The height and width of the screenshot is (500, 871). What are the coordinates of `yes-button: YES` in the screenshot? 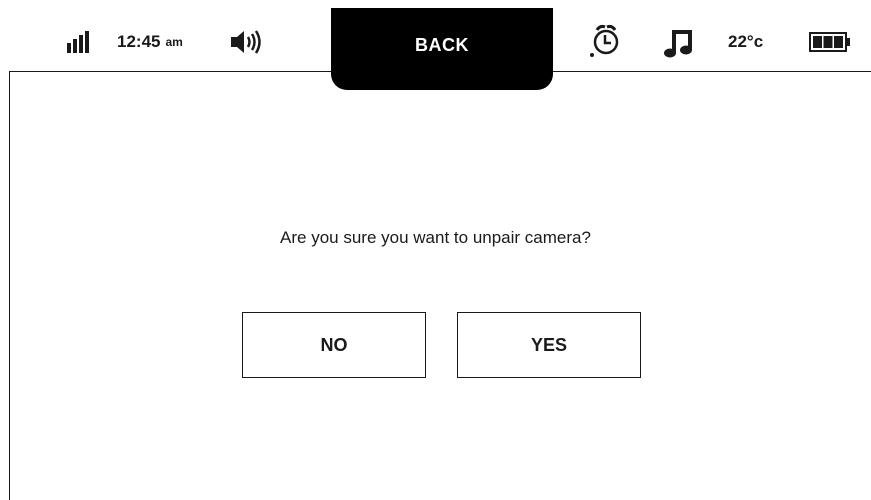 It's located at (549, 345).